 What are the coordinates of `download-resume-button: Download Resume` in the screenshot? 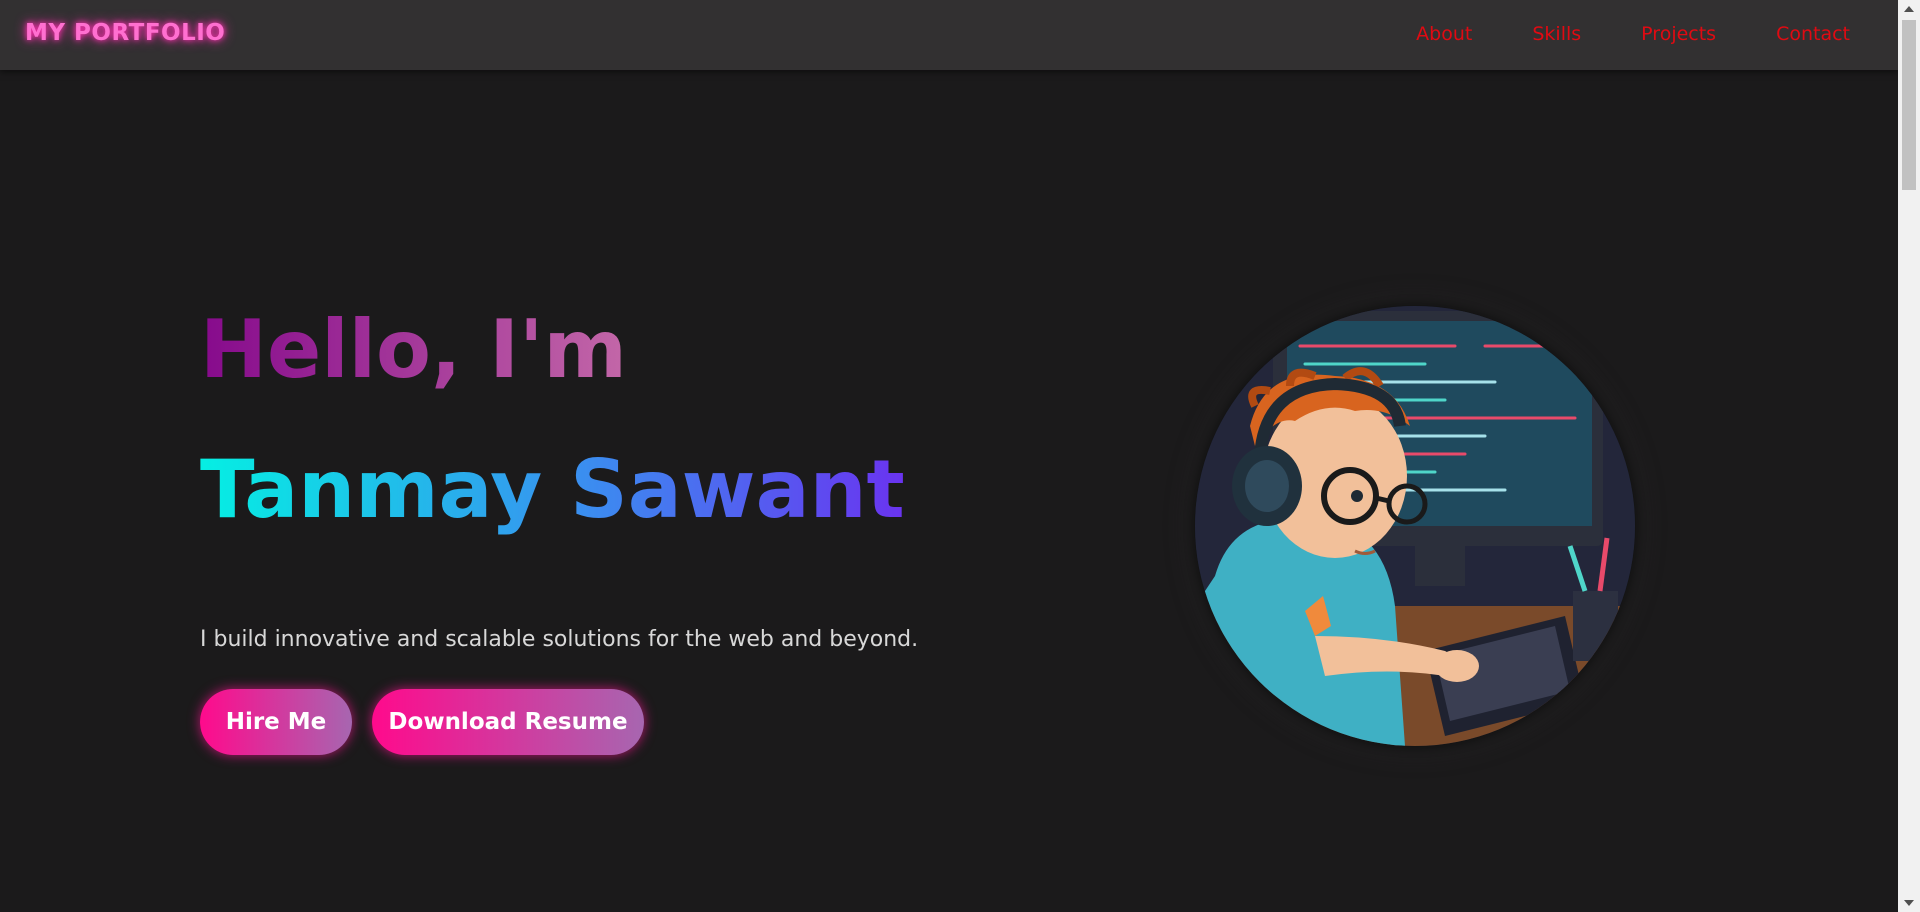 It's located at (508, 722).